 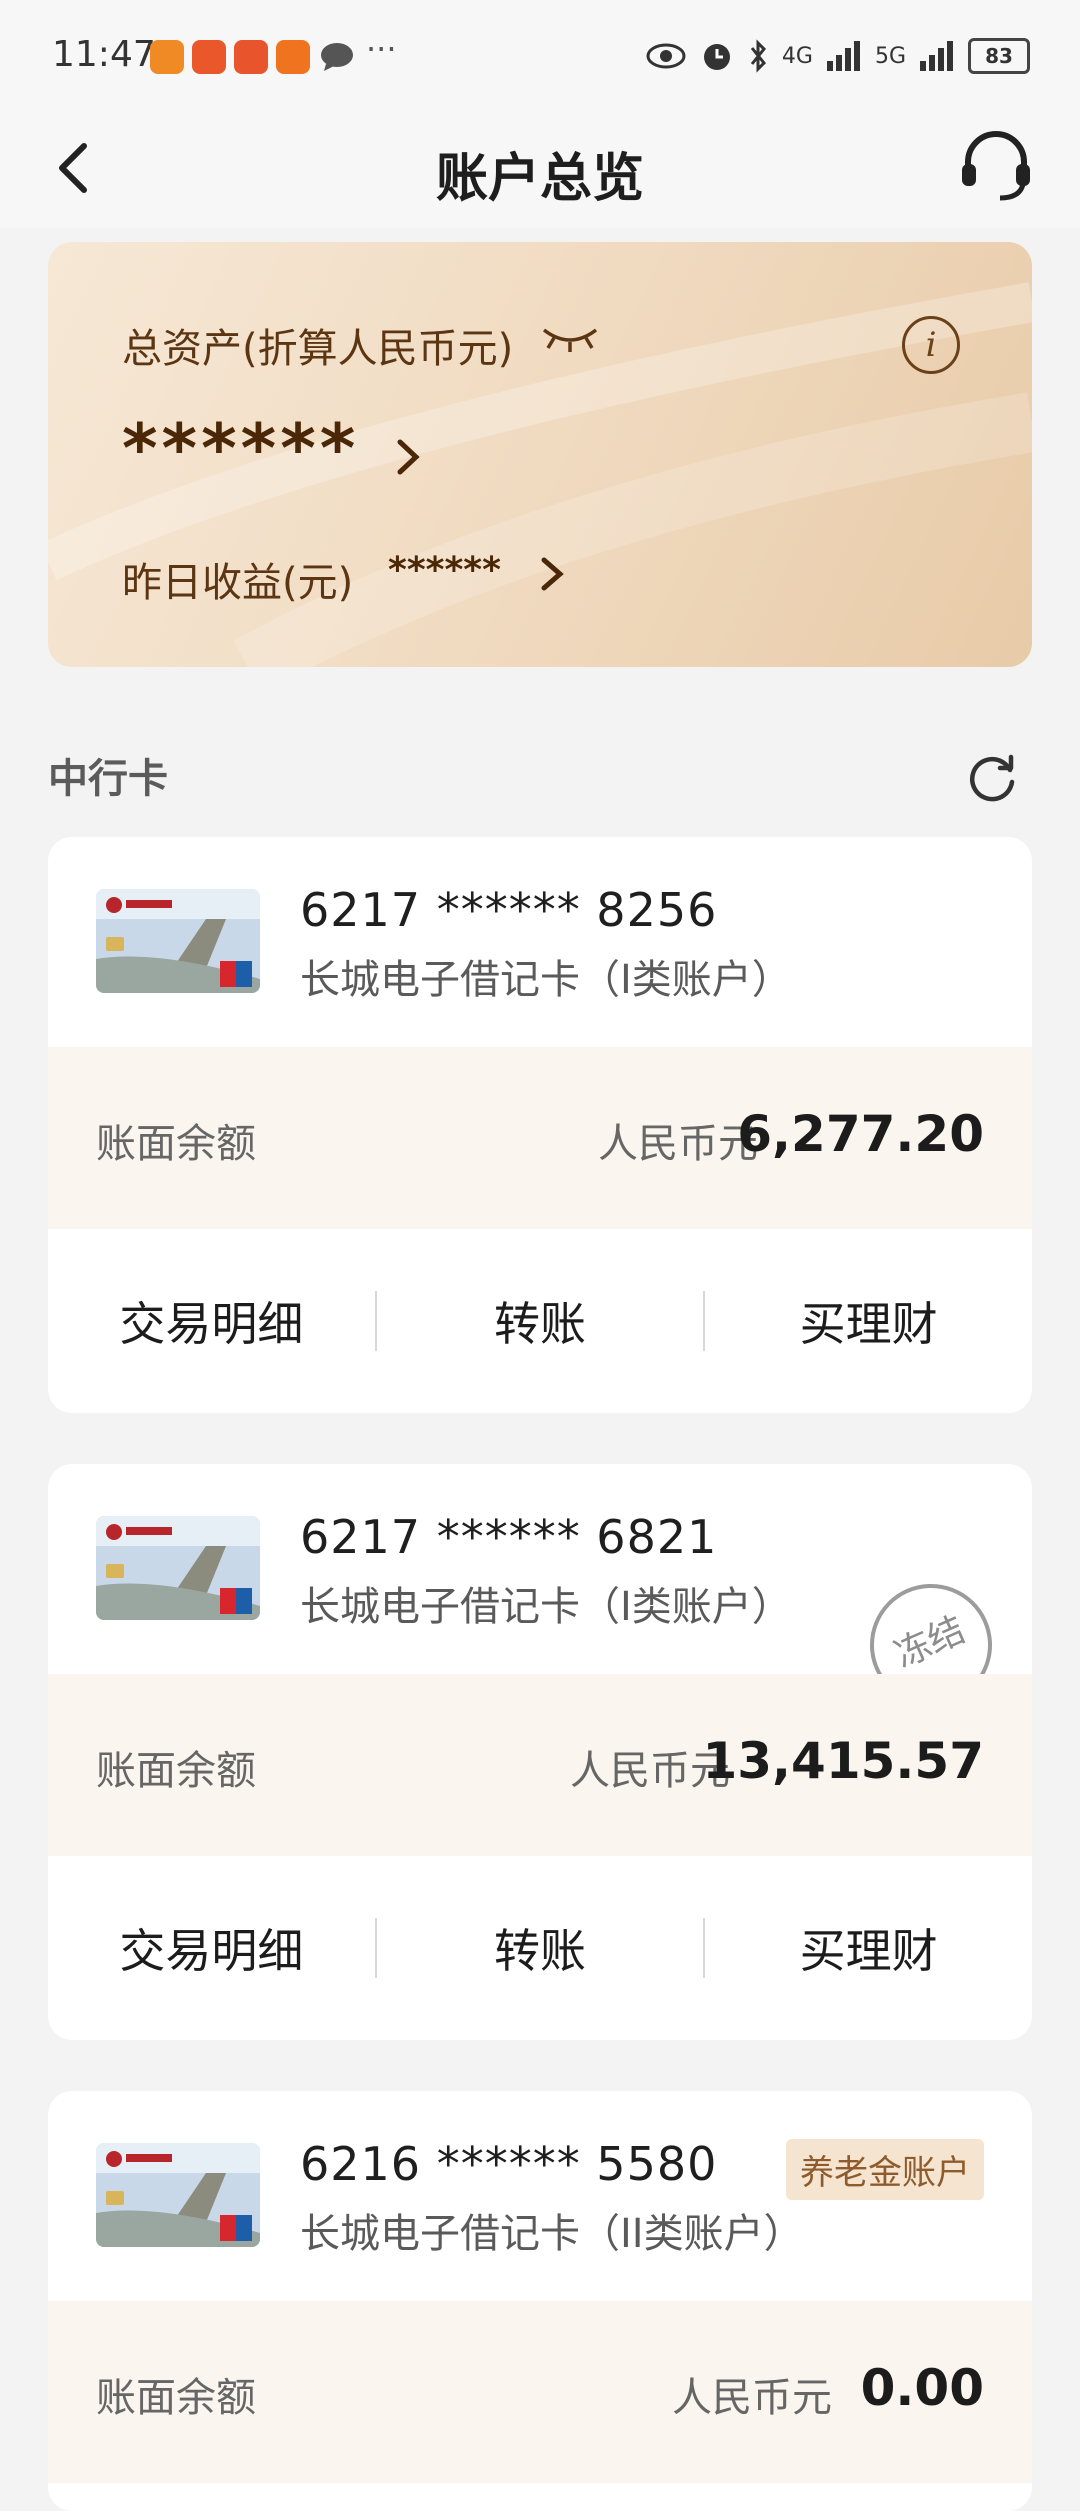 I want to click on card-number: 6217 ****** 8256, so click(x=509, y=910).